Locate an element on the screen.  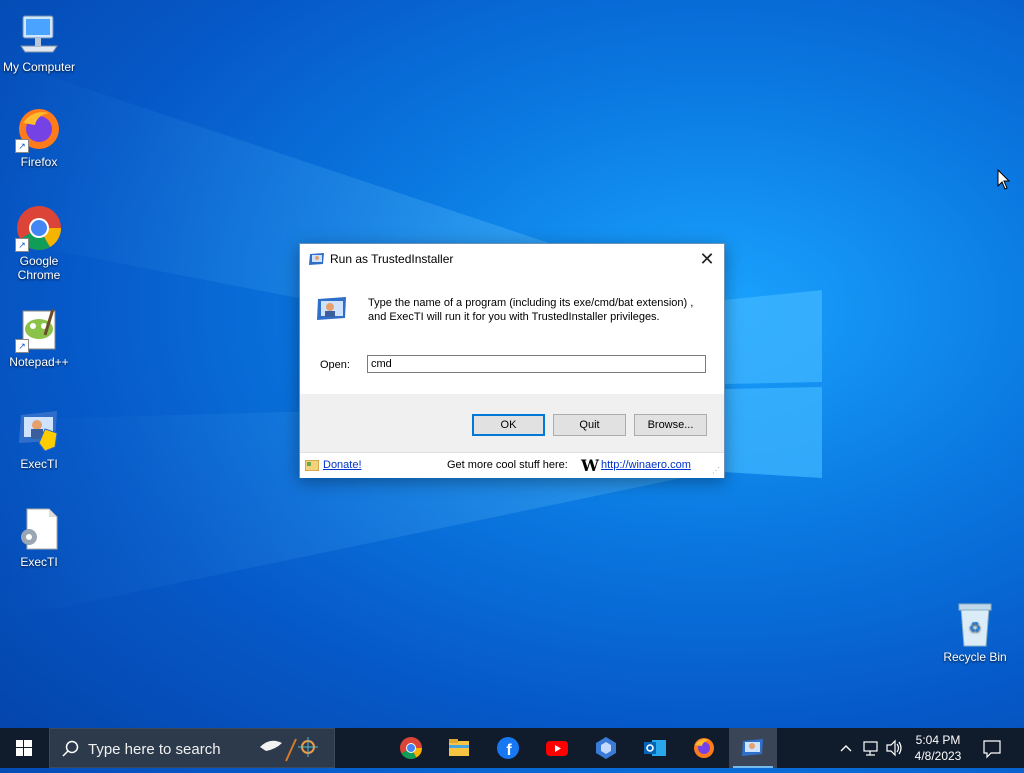
desktop-icon-label: Notepad++ is located at coordinates (39, 362).